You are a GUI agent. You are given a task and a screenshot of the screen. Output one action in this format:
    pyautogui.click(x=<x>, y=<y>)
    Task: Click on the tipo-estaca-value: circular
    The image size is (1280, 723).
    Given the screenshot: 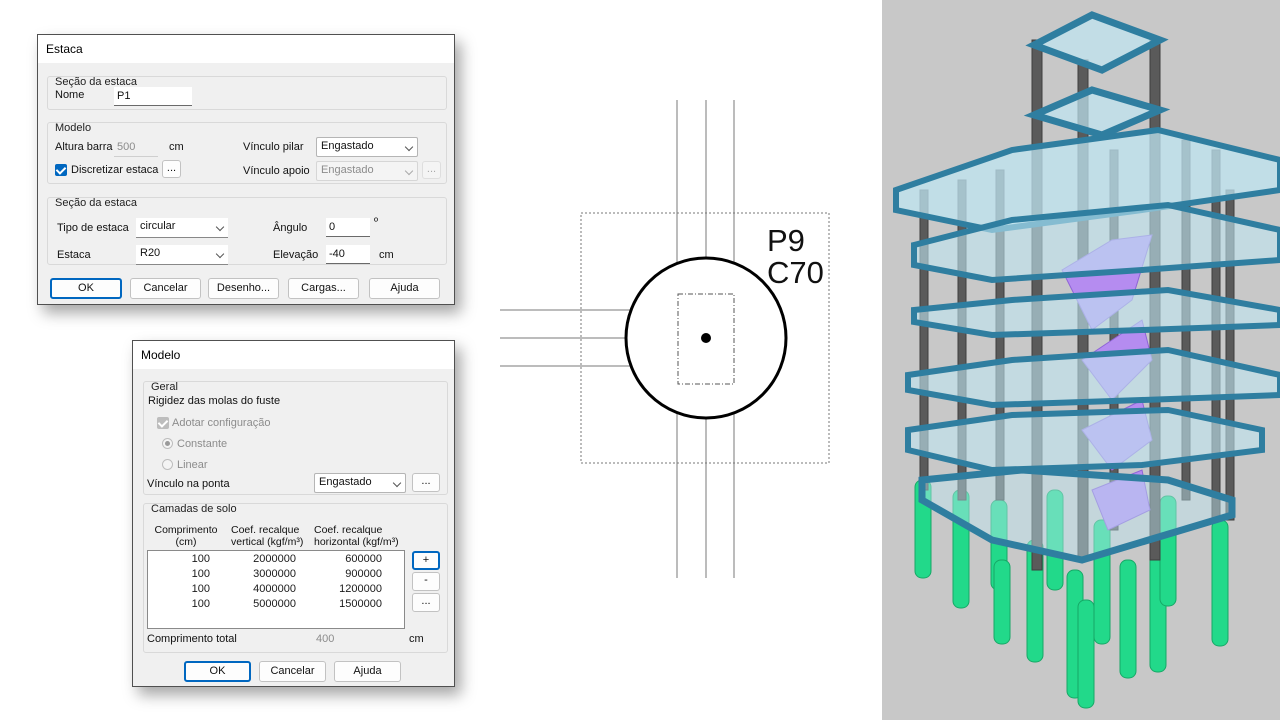 What is the action you would take?
    pyautogui.click(x=158, y=226)
    